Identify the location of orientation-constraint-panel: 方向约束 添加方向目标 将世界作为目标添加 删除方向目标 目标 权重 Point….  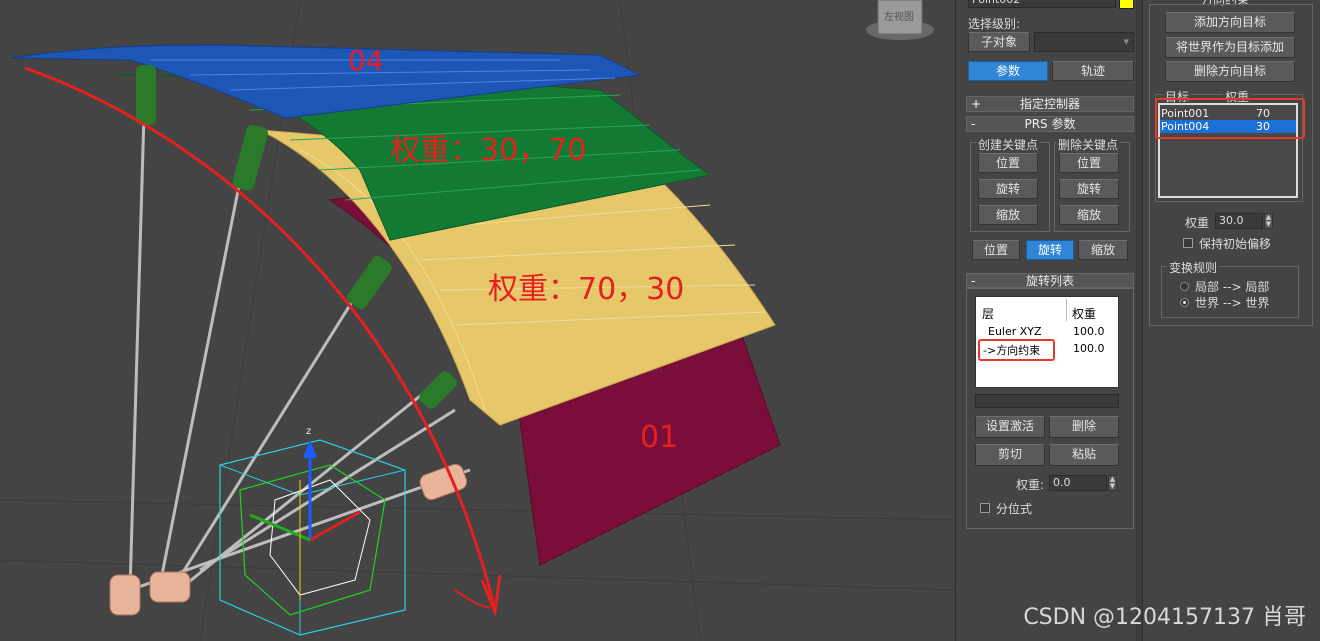
(1231, 320).